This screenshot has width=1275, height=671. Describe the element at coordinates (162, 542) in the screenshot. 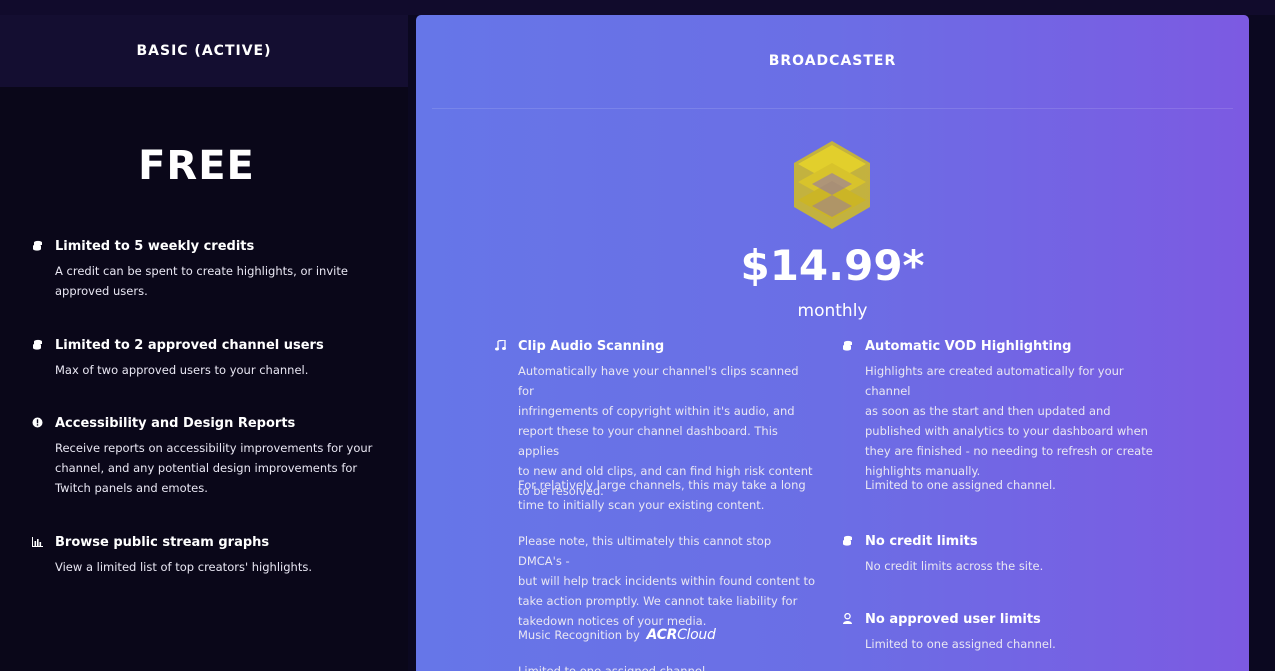

I see `feature-title: Browse public stream graphs` at that location.